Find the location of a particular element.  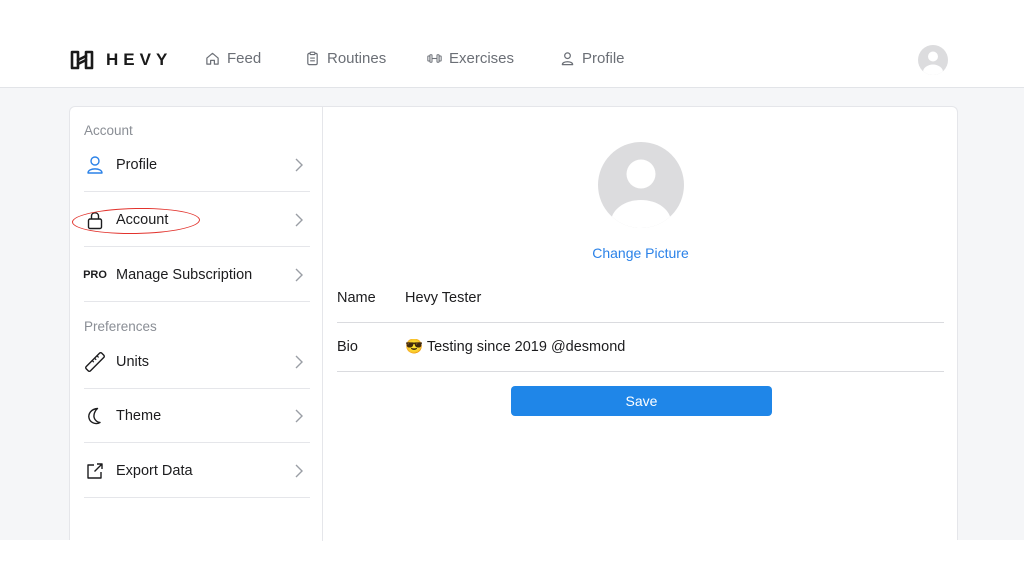

sidebar-item-label: Profile is located at coordinates (137, 164).